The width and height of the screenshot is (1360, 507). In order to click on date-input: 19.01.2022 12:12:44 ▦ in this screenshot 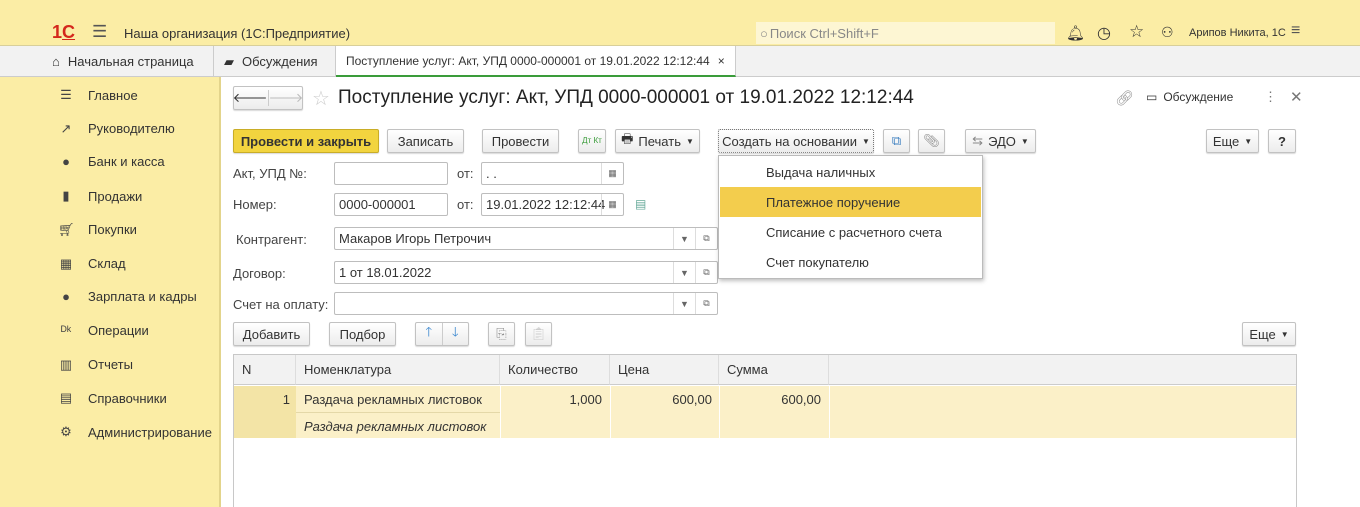, I will do `click(552, 204)`.